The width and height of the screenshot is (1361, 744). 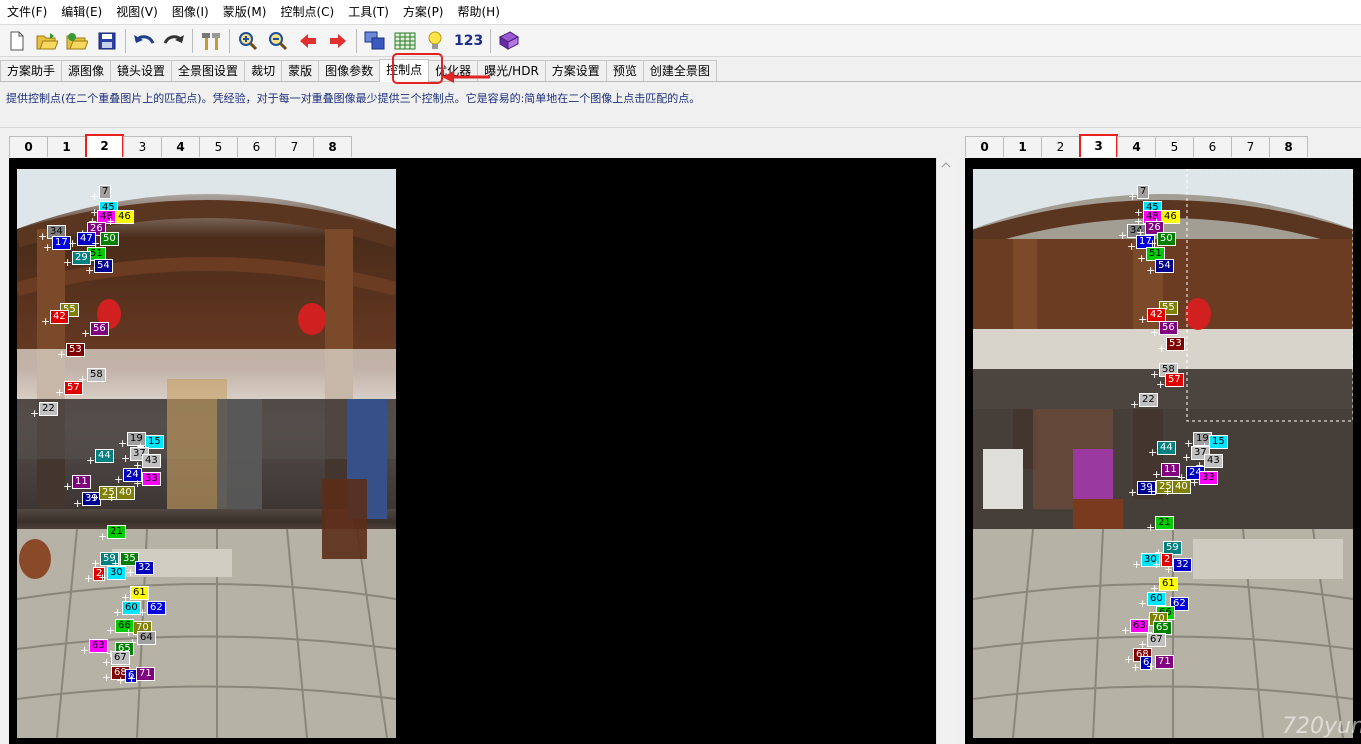 What do you see at coordinates (1213, 461) in the screenshot?
I see `right-control-point-label: 43` at bounding box center [1213, 461].